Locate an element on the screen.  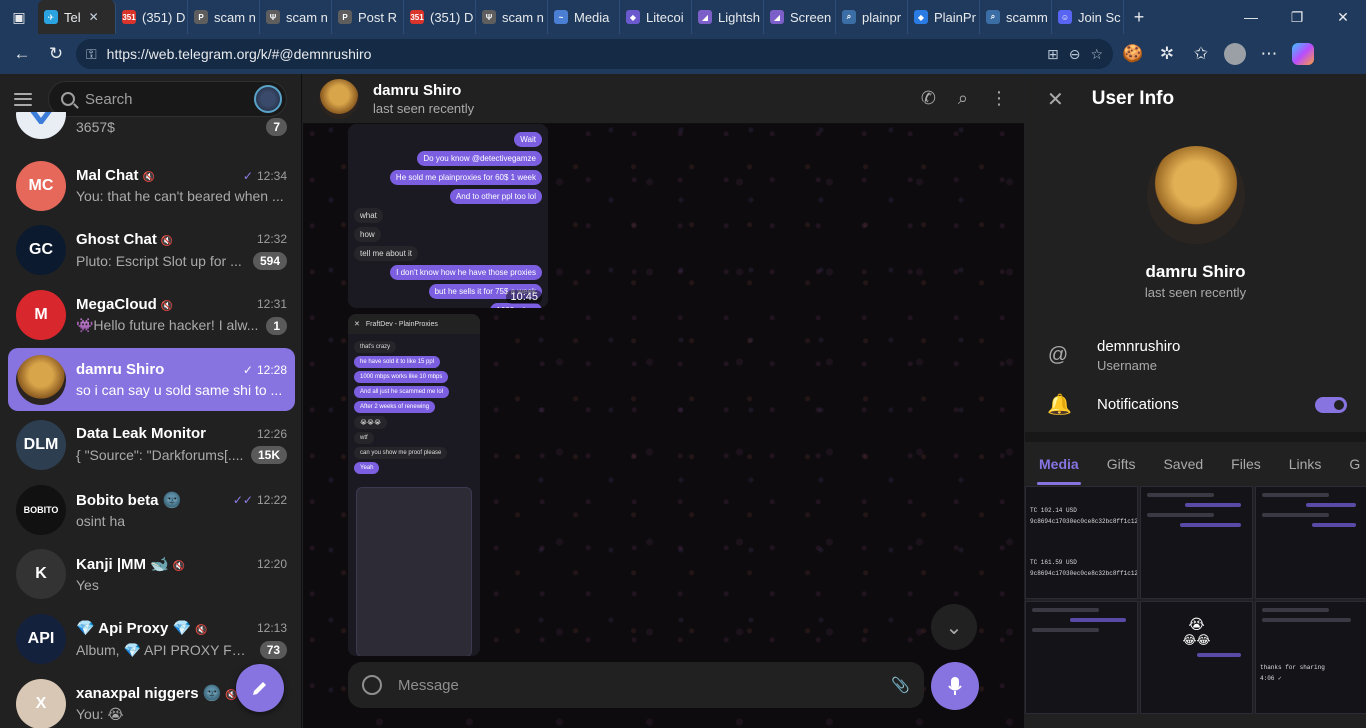
browser-tab: ~ Media is located at coordinates (584, 17).